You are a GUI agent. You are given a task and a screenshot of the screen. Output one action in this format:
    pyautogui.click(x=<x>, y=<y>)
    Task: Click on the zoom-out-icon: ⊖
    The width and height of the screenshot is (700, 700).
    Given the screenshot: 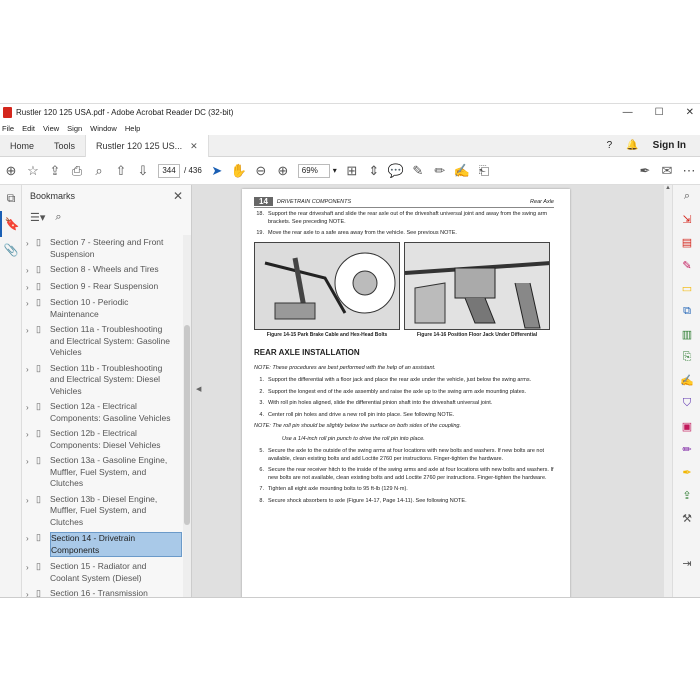 What is the action you would take?
    pyautogui.click(x=261, y=171)
    